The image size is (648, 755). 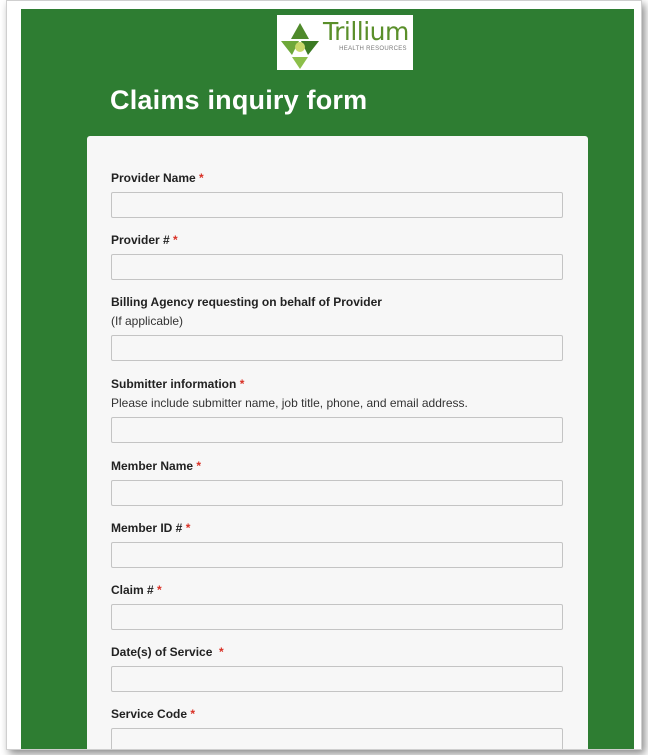 What do you see at coordinates (156, 466) in the screenshot?
I see `field-label: Member Name *` at bounding box center [156, 466].